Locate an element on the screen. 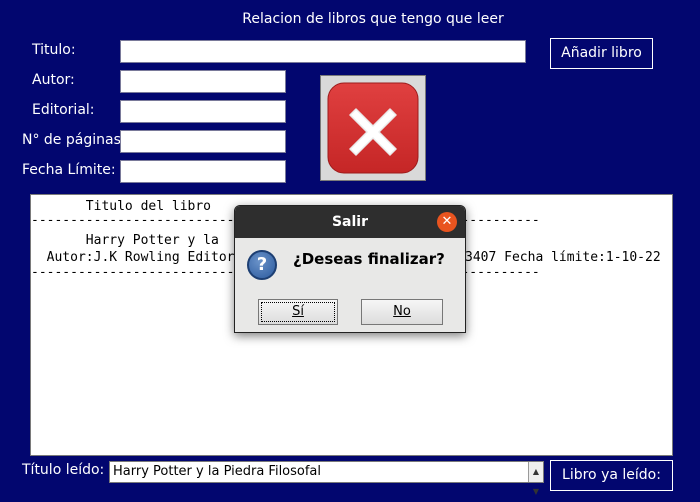  fecha-input is located at coordinates (203, 171).